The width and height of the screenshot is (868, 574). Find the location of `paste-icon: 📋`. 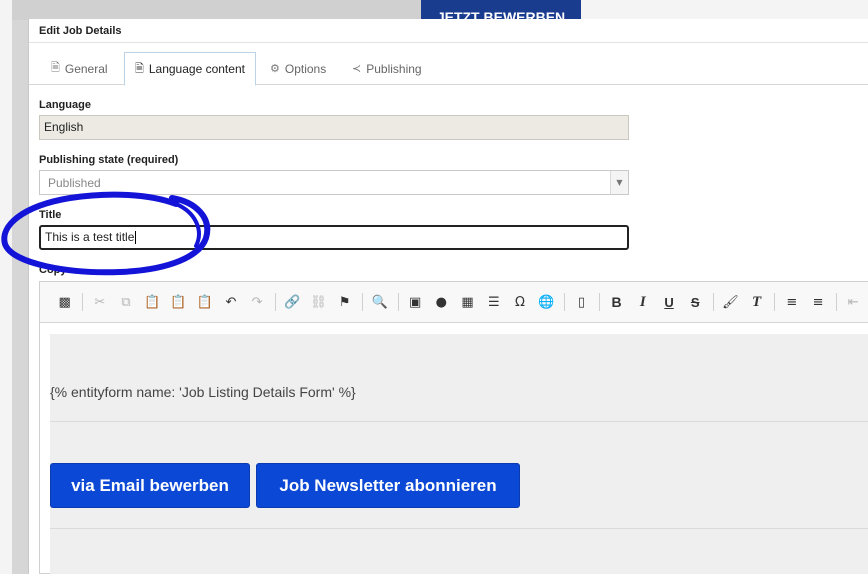

paste-icon: 📋 is located at coordinates (152, 302).